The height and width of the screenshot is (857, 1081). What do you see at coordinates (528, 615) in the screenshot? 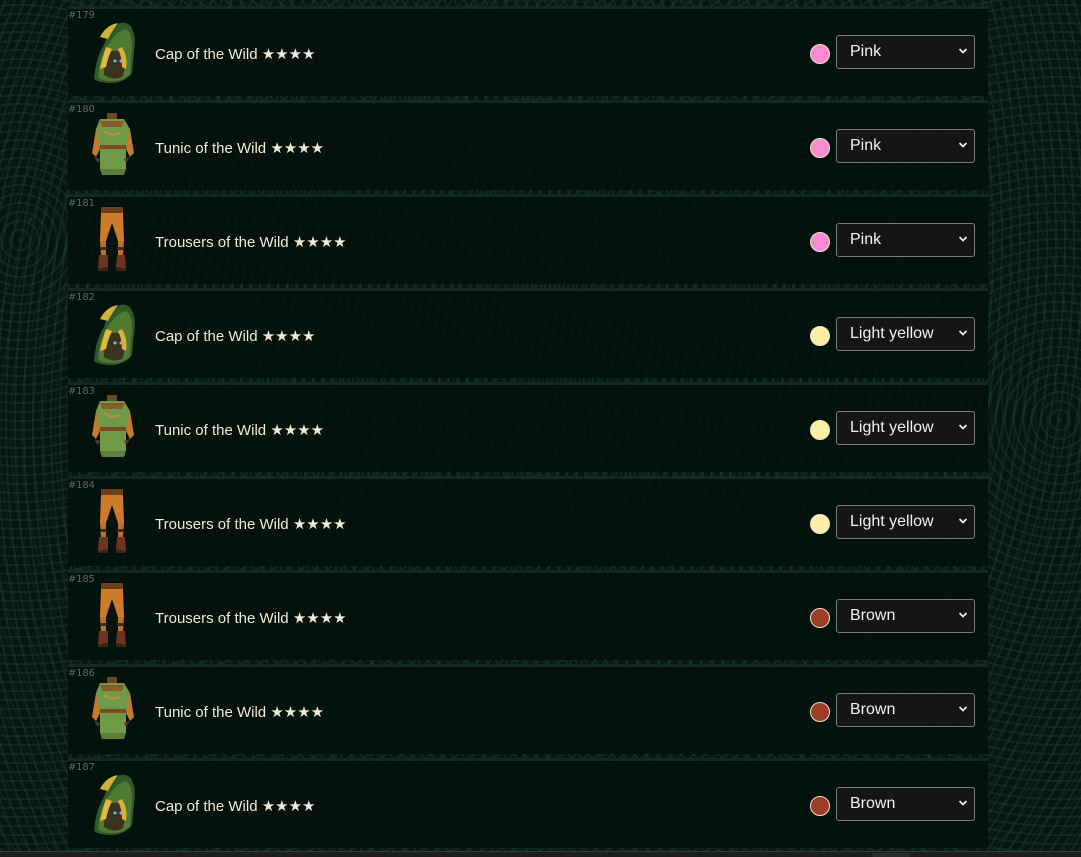
I see `list-item: #185 Trousers of the Wild ★★★★ Brown` at bounding box center [528, 615].